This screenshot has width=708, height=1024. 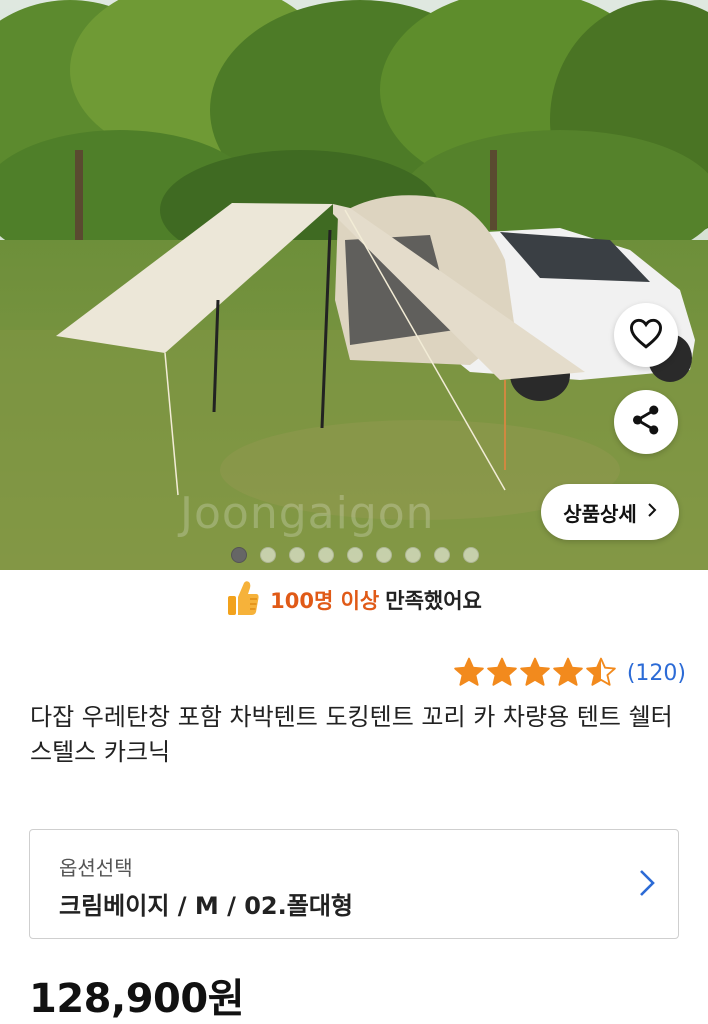 I want to click on share-icon, so click(x=646, y=422).